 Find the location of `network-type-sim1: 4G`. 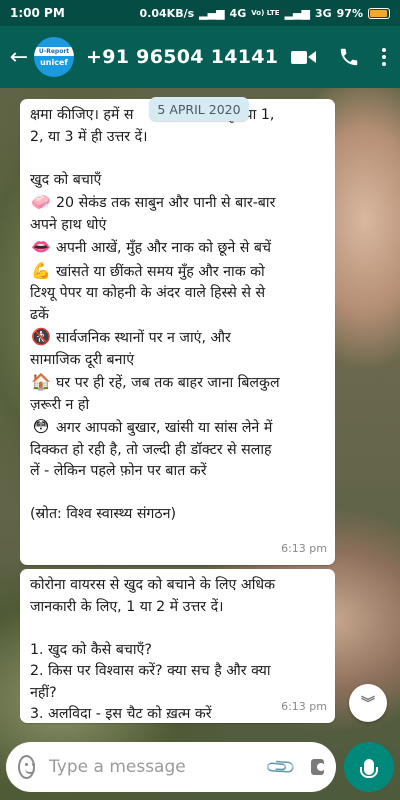

network-type-sim1: 4G is located at coordinates (238, 13).